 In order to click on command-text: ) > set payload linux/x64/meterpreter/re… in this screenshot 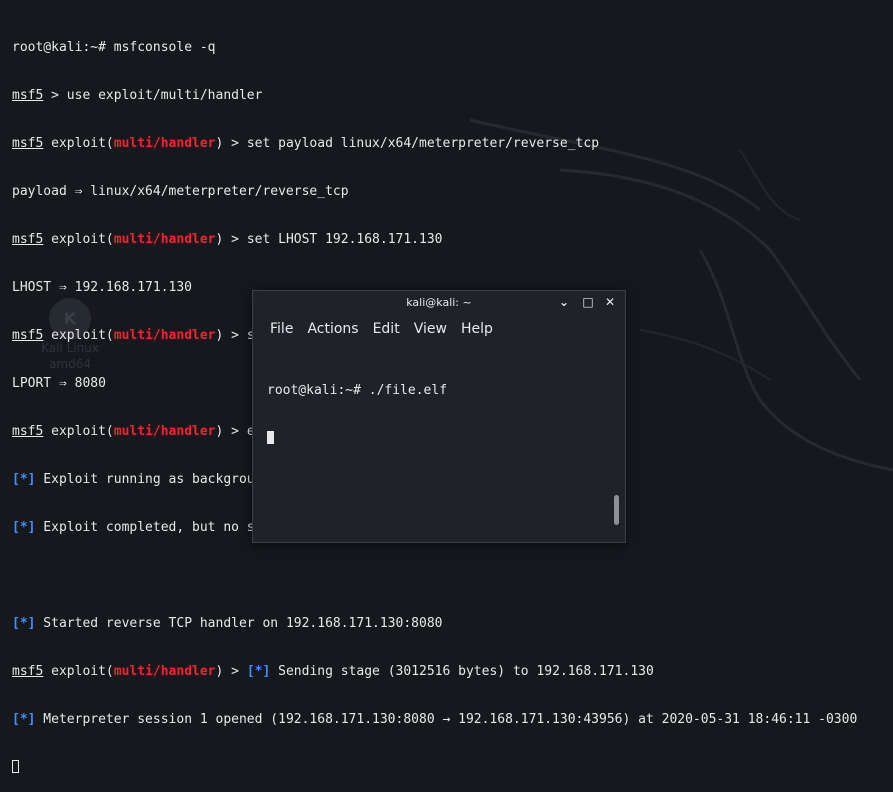, I will do `click(407, 143)`.